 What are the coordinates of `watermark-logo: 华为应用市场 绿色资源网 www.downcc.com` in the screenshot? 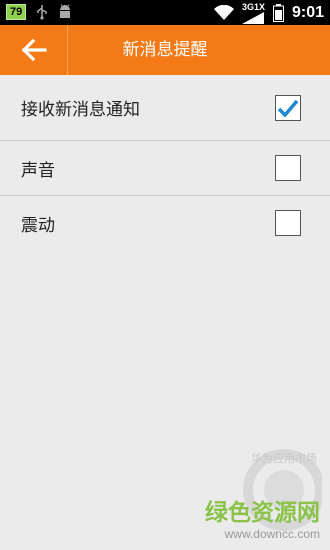 It's located at (263, 495).